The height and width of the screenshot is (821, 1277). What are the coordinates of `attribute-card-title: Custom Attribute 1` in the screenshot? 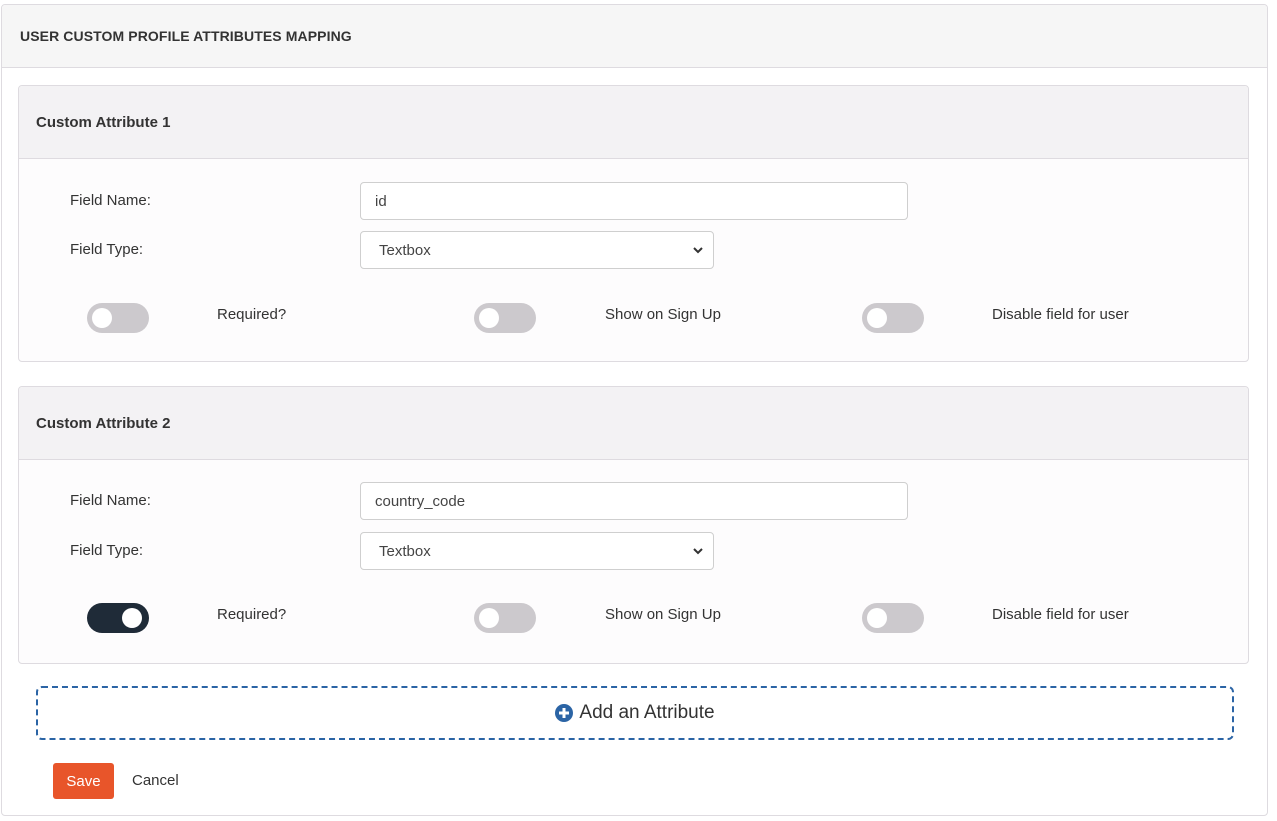 It's located at (103, 122).